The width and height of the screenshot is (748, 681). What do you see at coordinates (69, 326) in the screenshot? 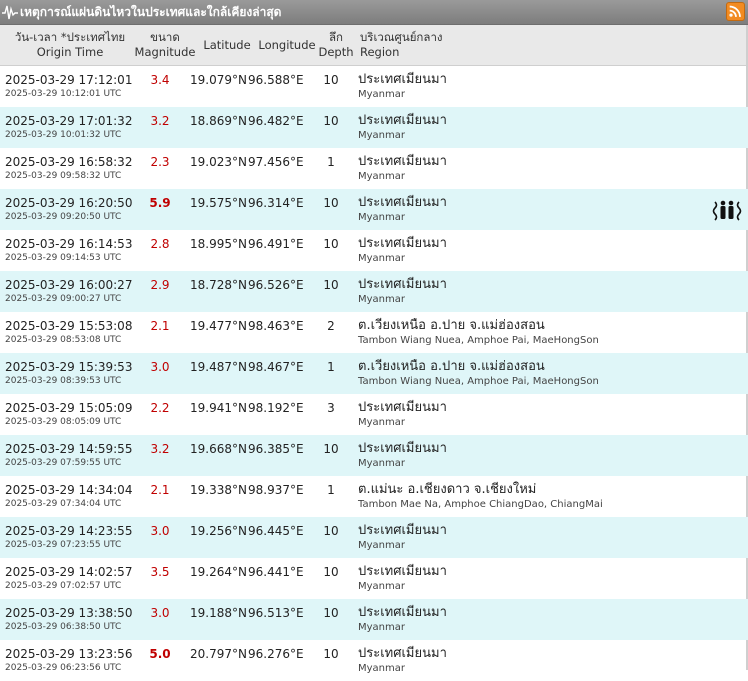
I see `local-time: 2025-03-29 15:53:08` at bounding box center [69, 326].